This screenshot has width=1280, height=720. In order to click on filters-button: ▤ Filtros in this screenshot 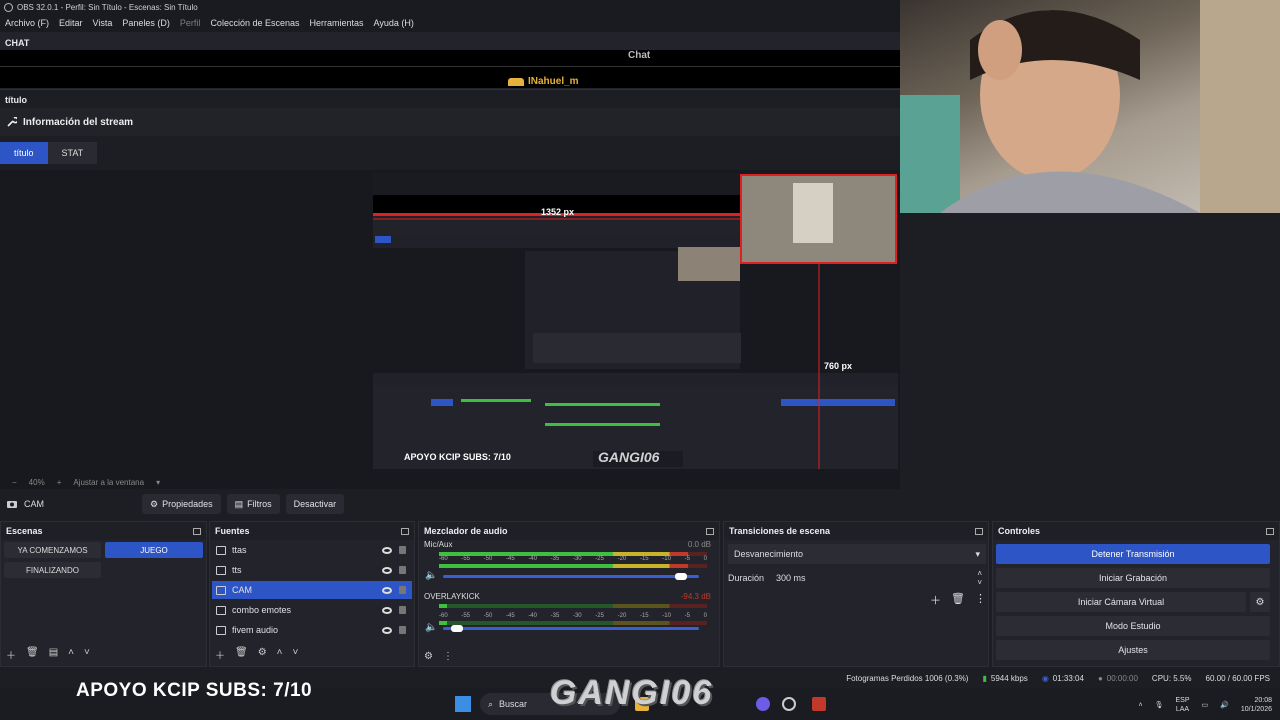, I will do `click(253, 504)`.